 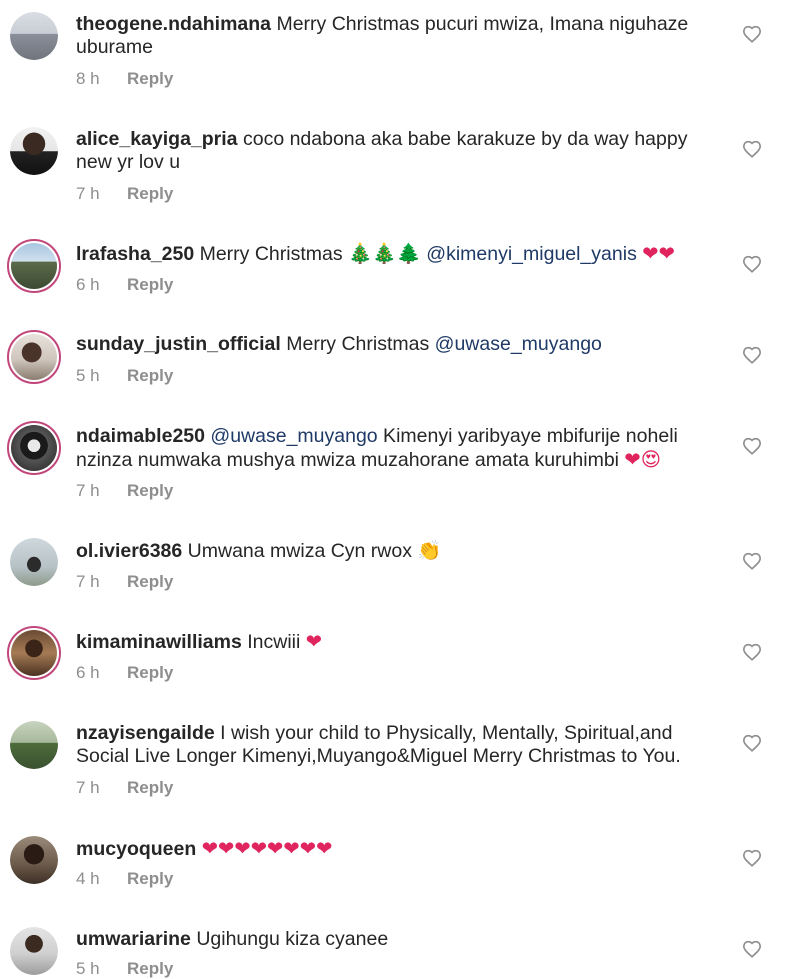 What do you see at coordinates (302, 551) in the screenshot?
I see `comment-body: Umwana mwiza Cyn rwox` at bounding box center [302, 551].